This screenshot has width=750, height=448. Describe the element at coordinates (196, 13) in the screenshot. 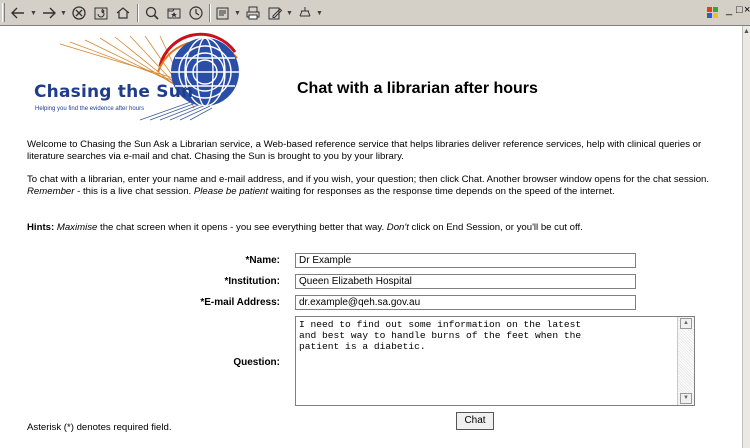

I see `history-icon` at that location.